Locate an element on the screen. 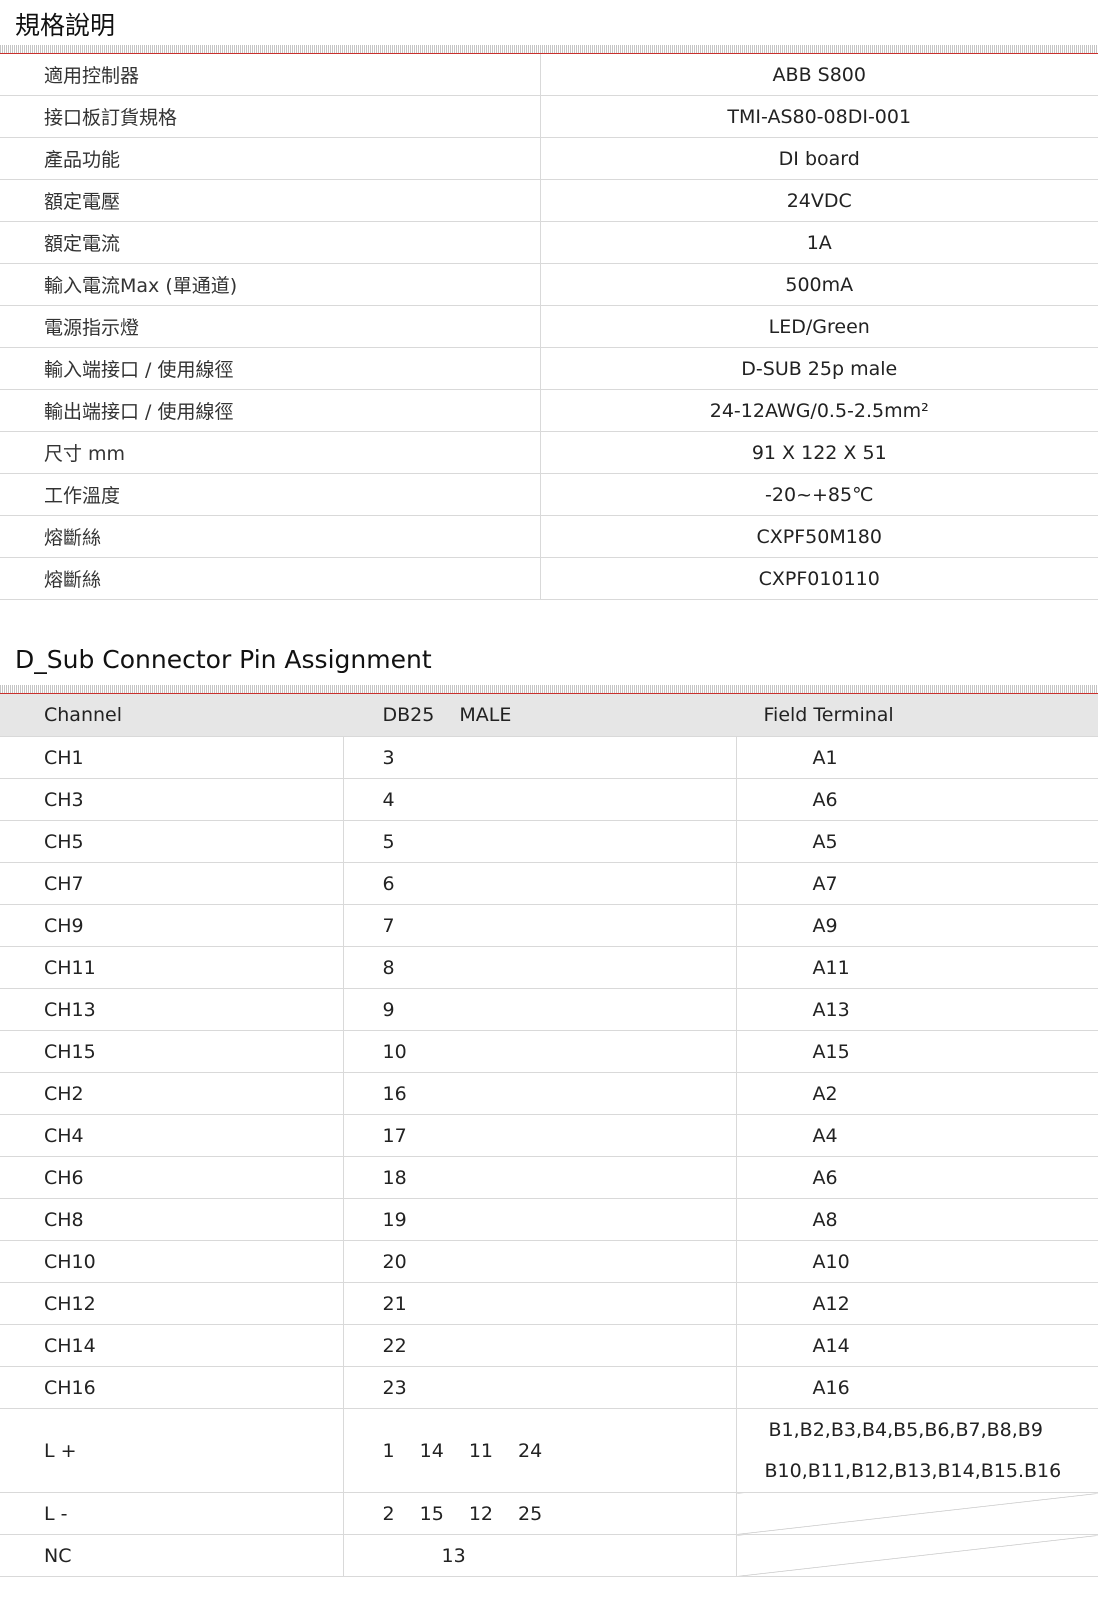  spec-label: 電源指示燈 is located at coordinates (270, 326).